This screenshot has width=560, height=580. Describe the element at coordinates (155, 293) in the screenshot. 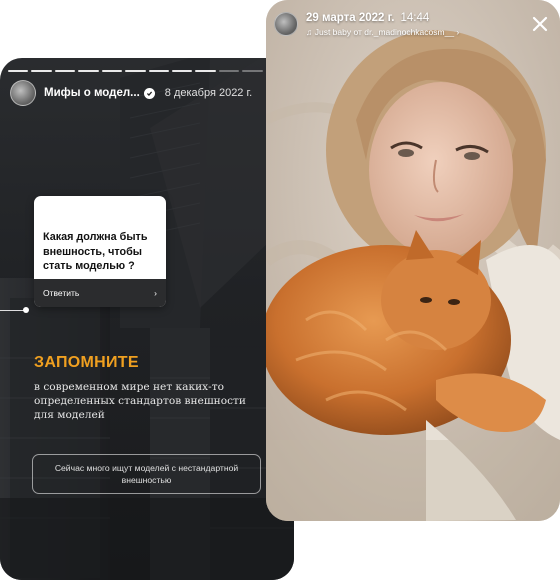

I see `chevron-right-icon: ›` at that location.